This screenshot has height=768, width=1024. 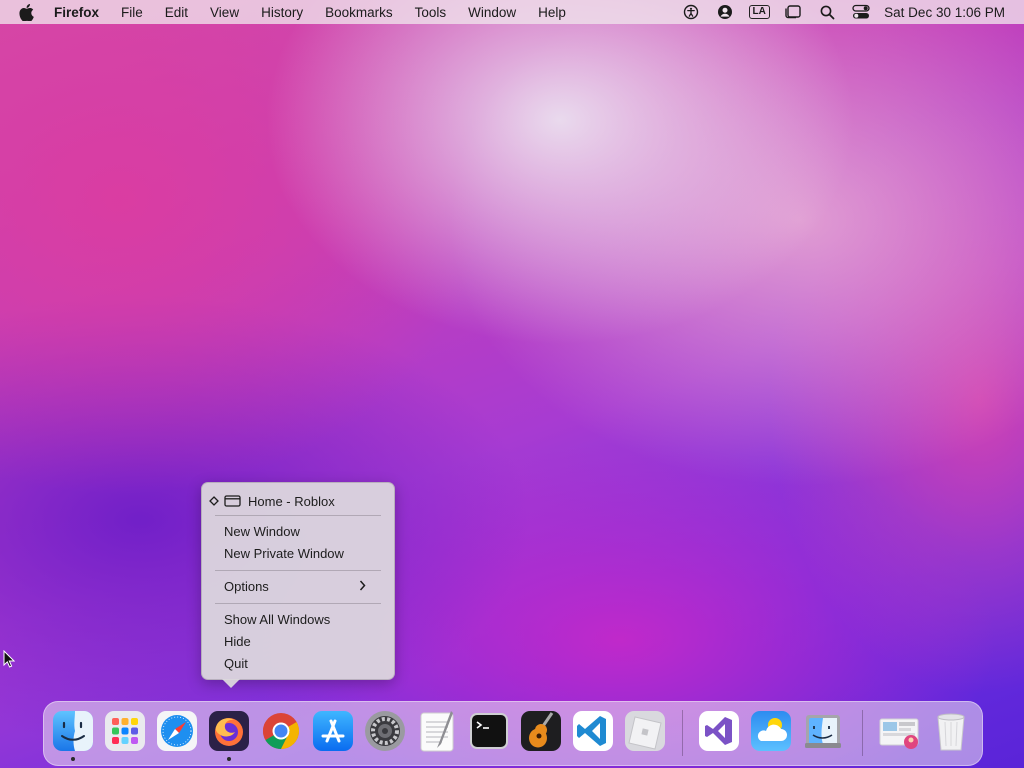 I want to click on spotlight-search-icon, so click(x=827, y=12).